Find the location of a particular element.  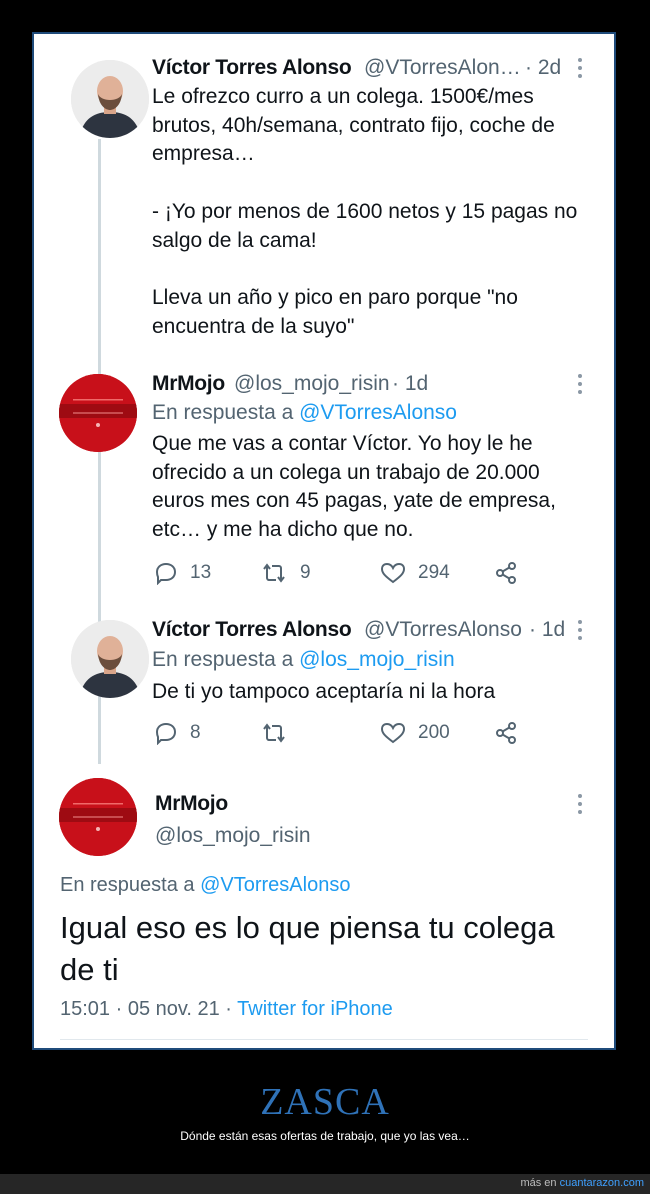

tweet-time: · 2d is located at coordinates (543, 68).